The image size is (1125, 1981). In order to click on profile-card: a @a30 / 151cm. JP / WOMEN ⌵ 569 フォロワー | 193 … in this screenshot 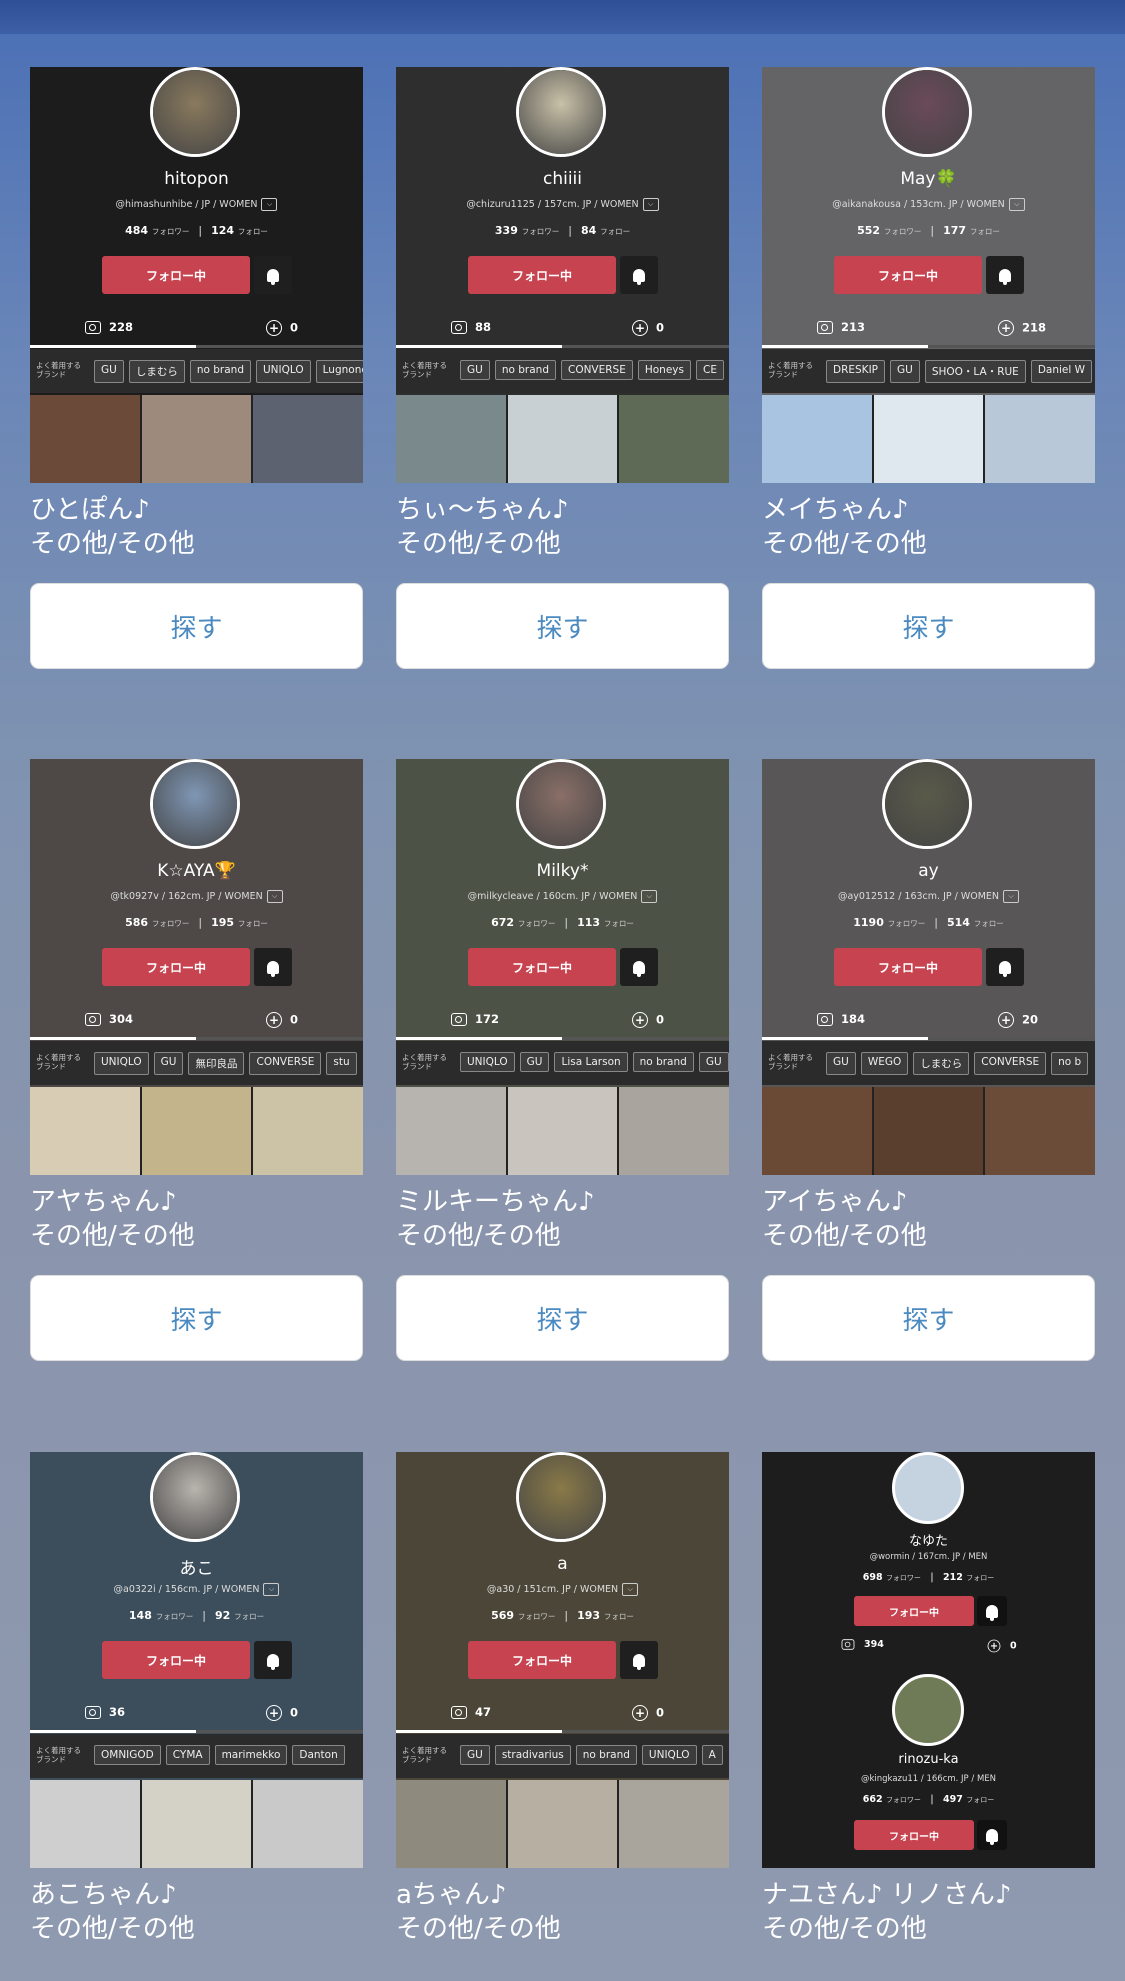, I will do `click(562, 1660)`.